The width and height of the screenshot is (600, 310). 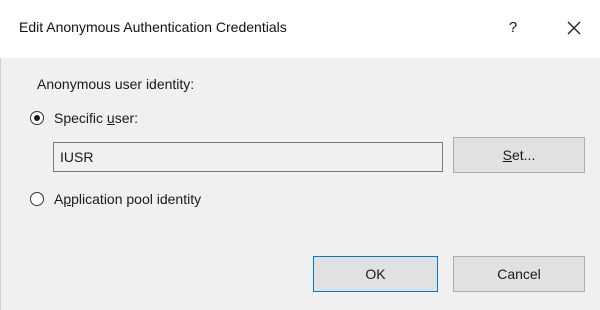 I want to click on application-pool-label: Application pool identity, so click(x=127, y=199).